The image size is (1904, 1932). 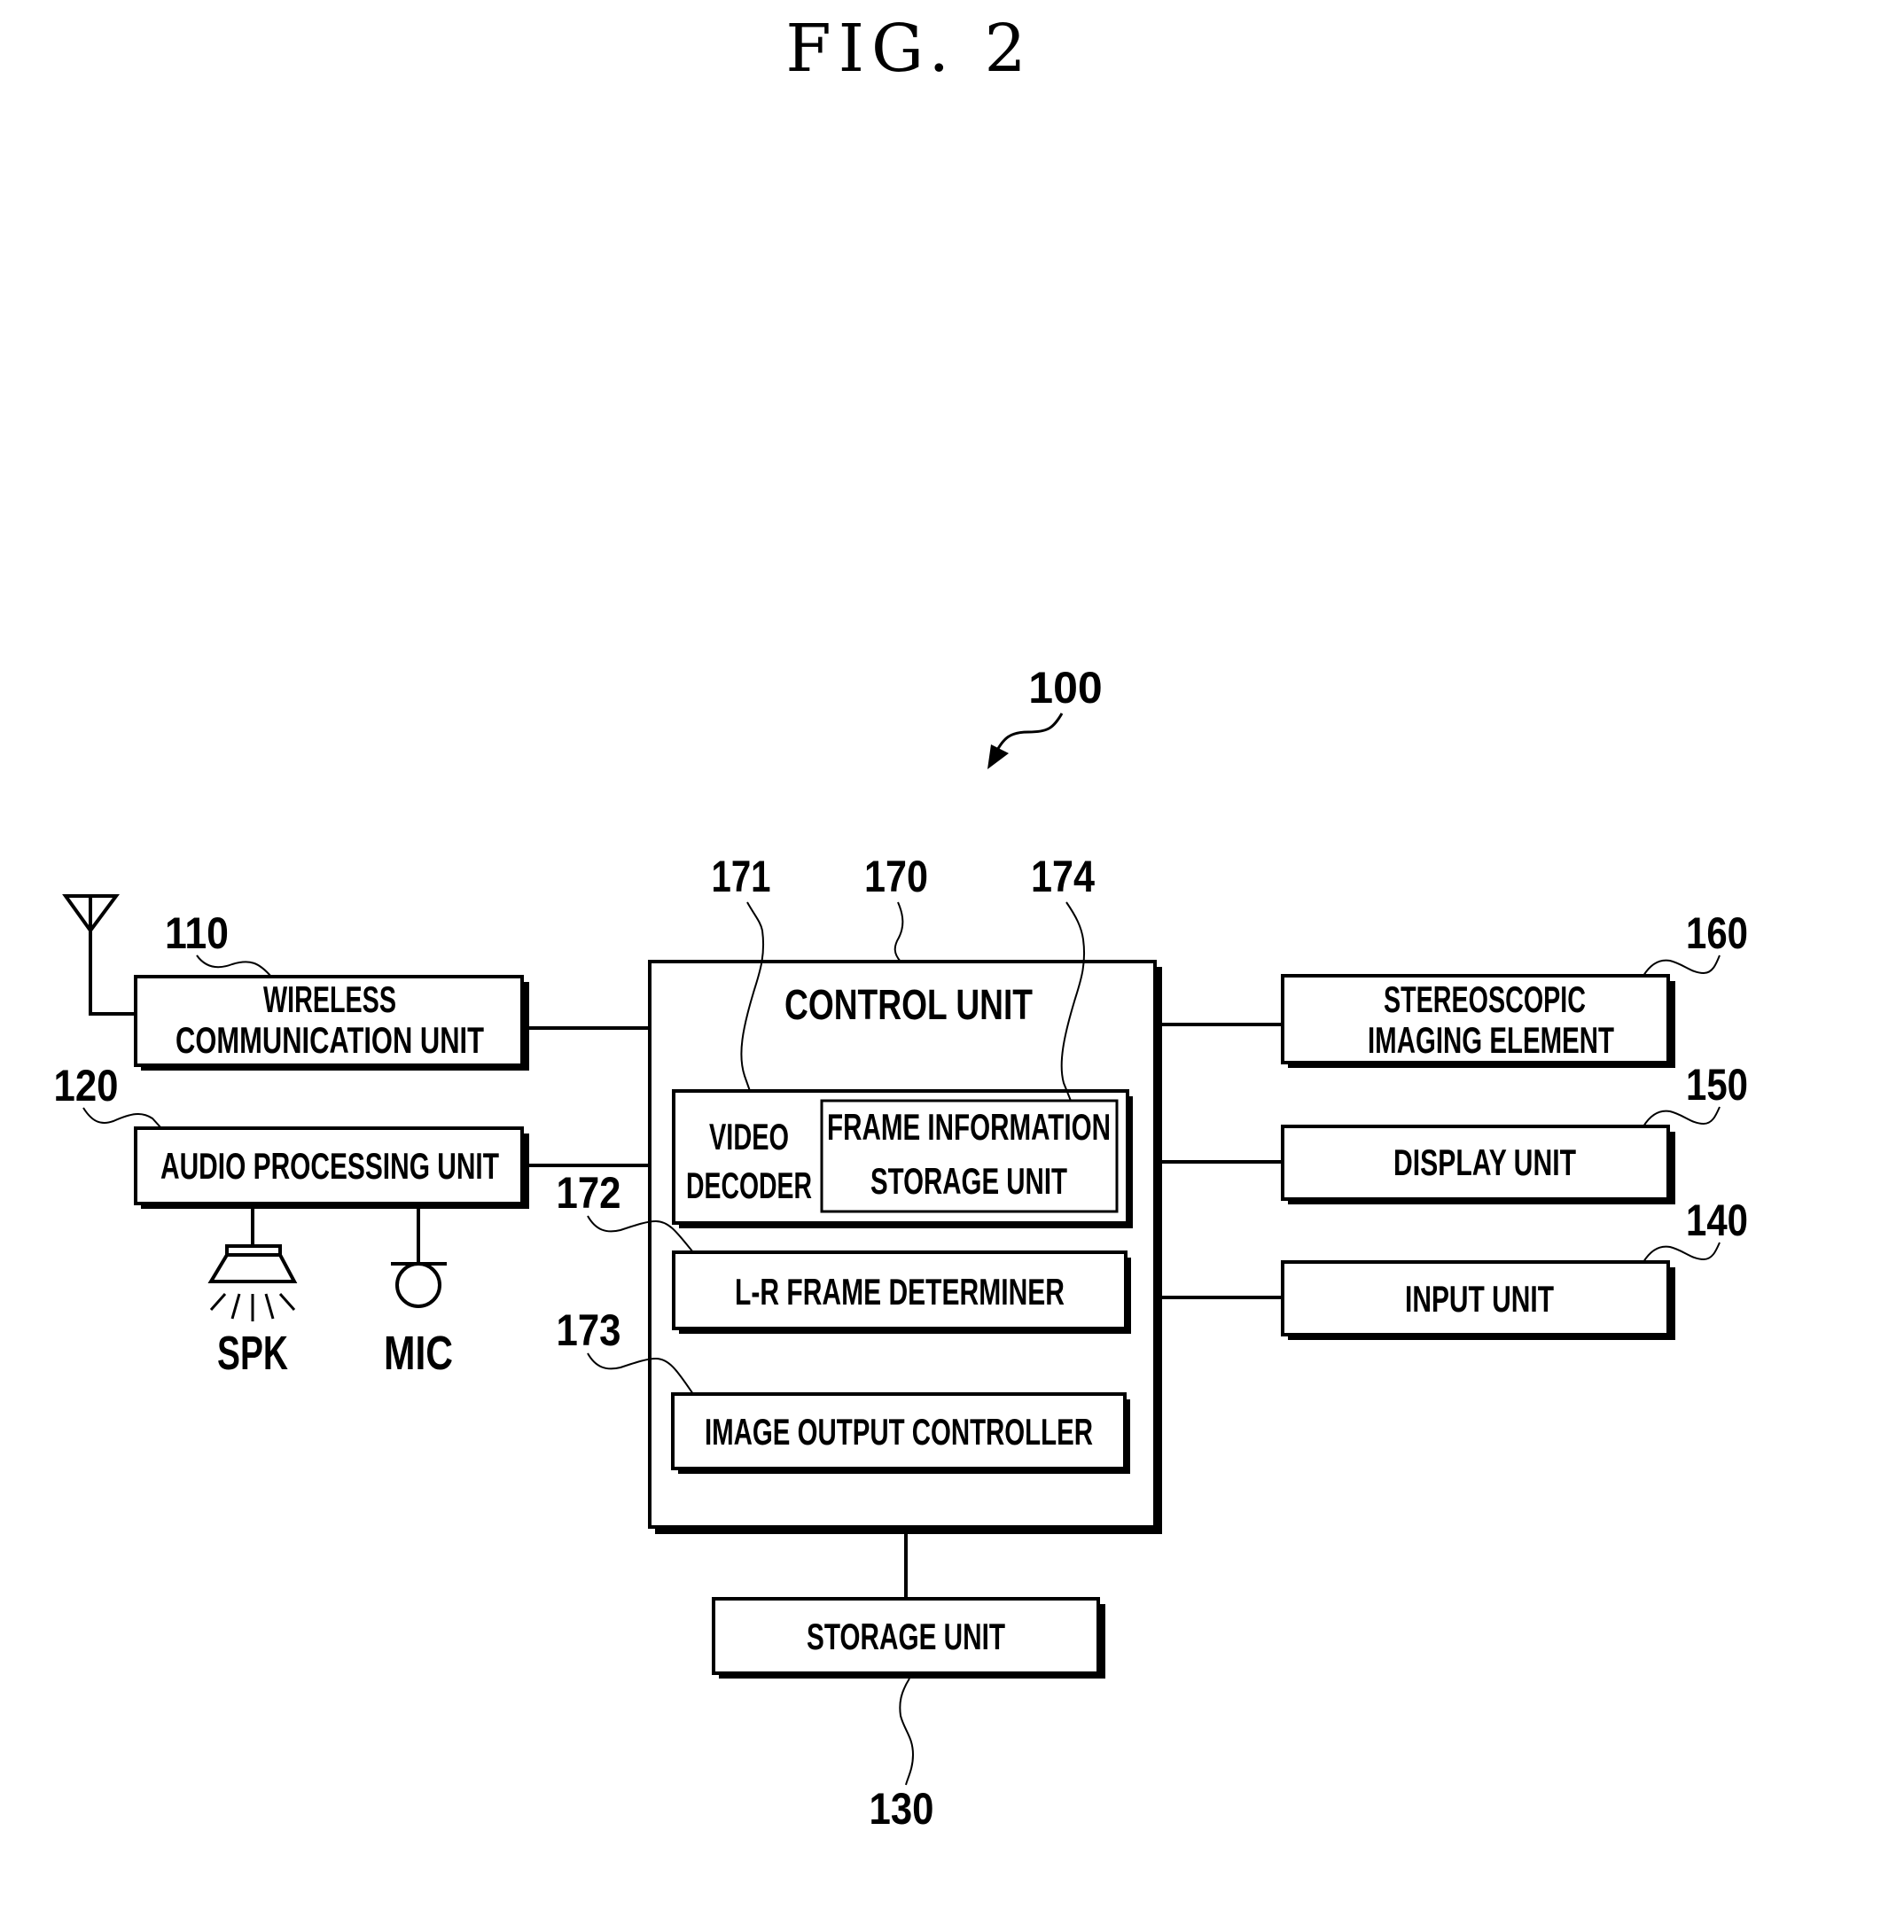 What do you see at coordinates (968, 1181) in the screenshot?
I see `frame-info-line2: STORAGE UNIT` at bounding box center [968, 1181].